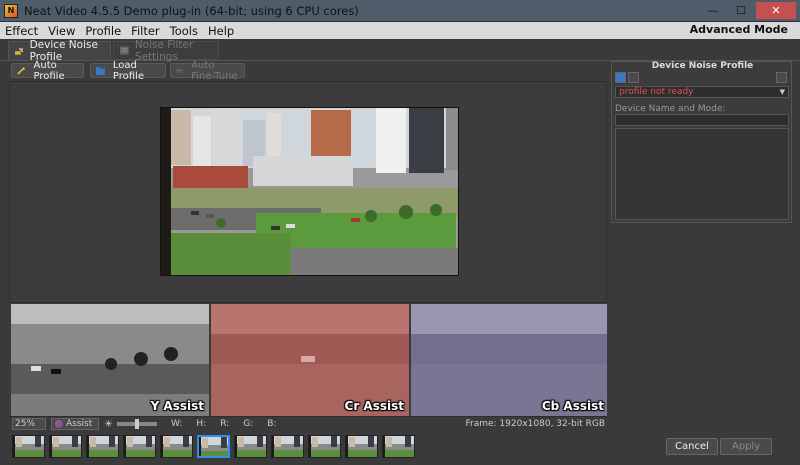 The height and width of the screenshot is (465, 800). I want to click on folder-open-icon, so click(100, 70).